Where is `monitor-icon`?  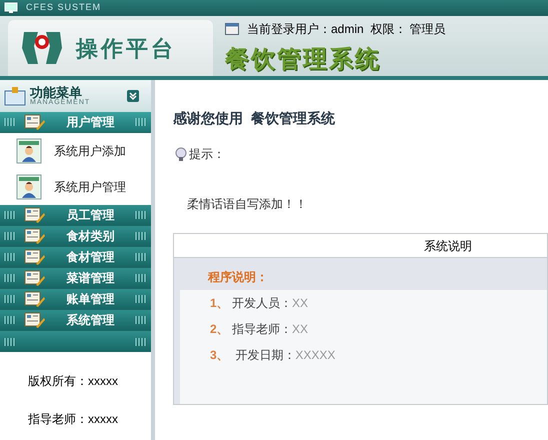
monitor-icon is located at coordinates (11, 8).